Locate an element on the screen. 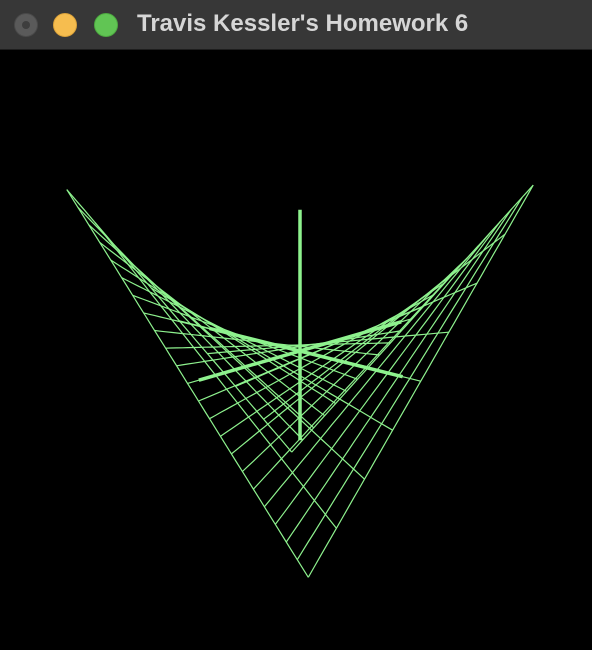 The image size is (592, 650). minimize-button is located at coordinates (65, 25).